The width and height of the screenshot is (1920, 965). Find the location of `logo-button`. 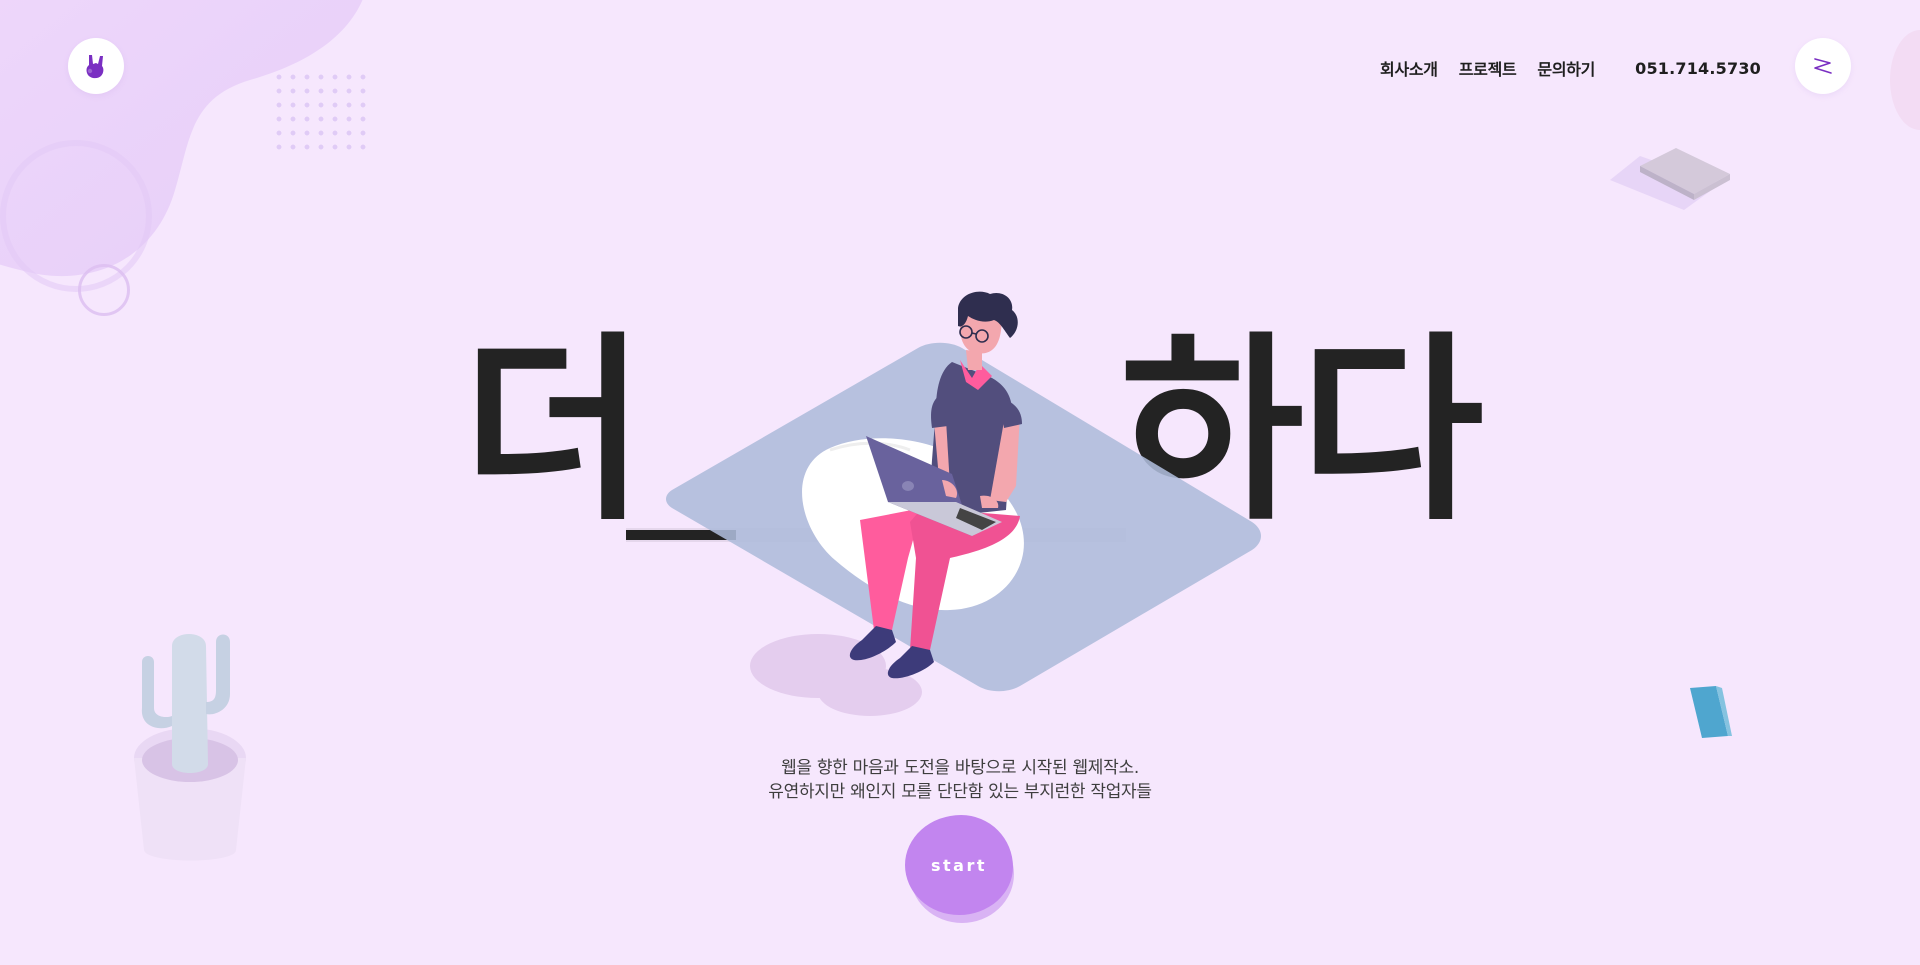

logo-button is located at coordinates (96, 66).